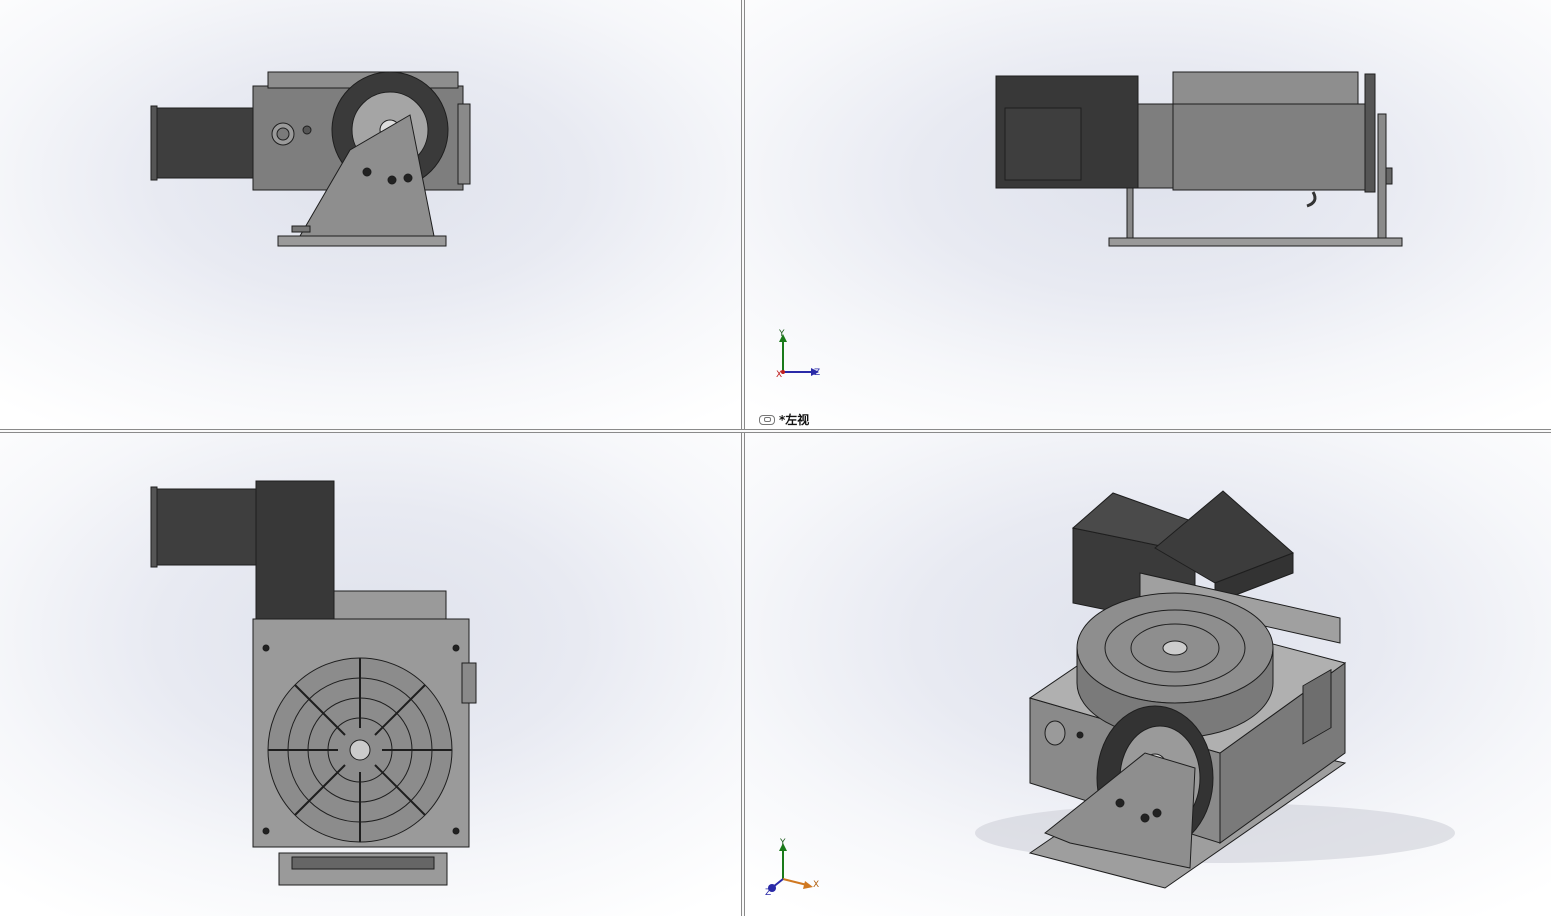  Describe the element at coordinates (775, 431) in the screenshot. I see `viewport-splitter-horizontal` at that location.